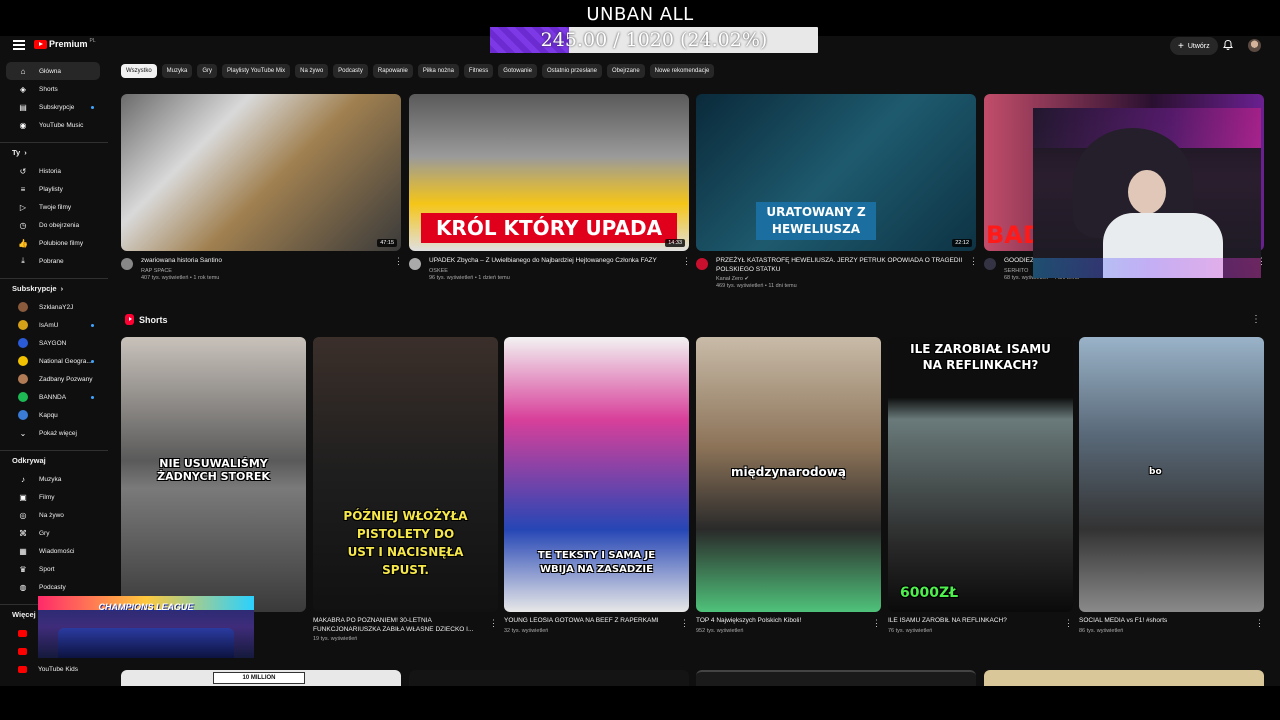 The image size is (1280, 720). What do you see at coordinates (788, 474) in the screenshot?
I see `short-thumbnail: międzynarodową` at bounding box center [788, 474].